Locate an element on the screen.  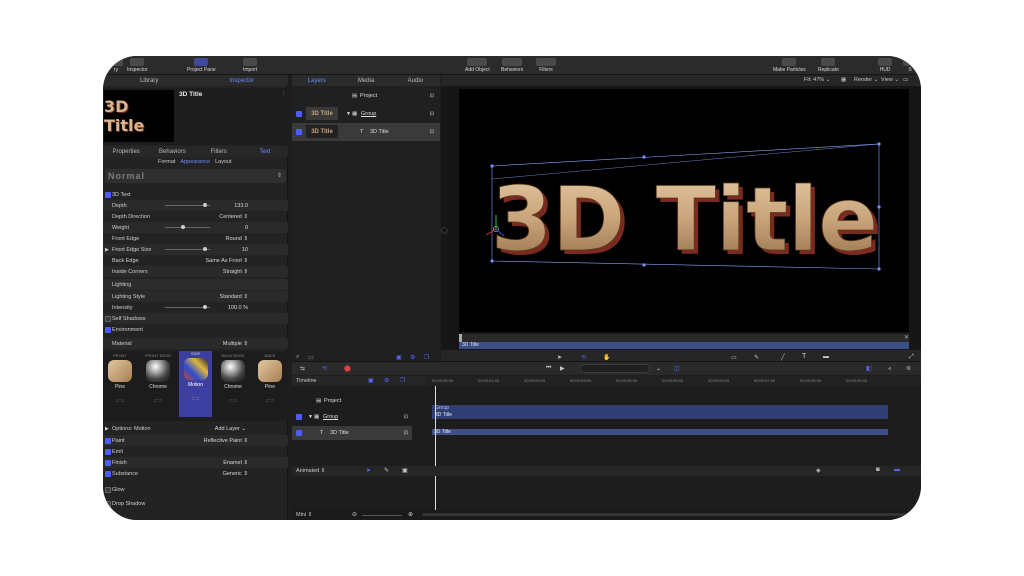
audio-icon: ◫ is located at coordinates (677, 368).